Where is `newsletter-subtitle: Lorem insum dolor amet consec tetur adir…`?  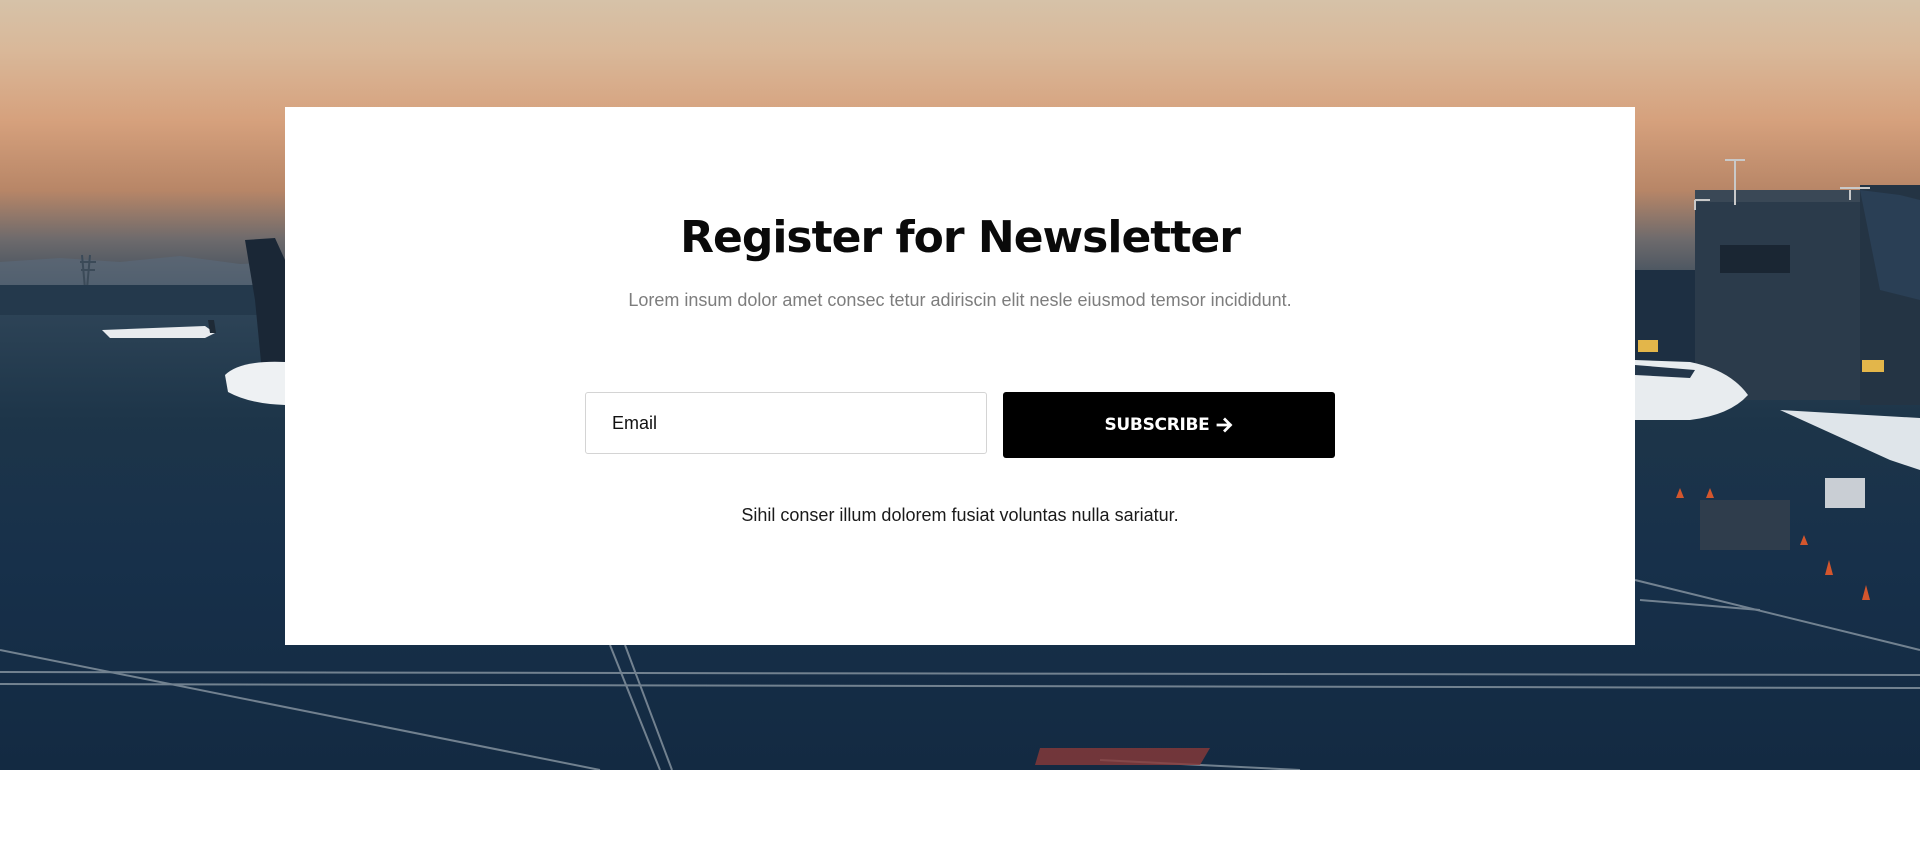
newsletter-subtitle: Lorem insum dolor amet consec tetur adir… is located at coordinates (960, 300).